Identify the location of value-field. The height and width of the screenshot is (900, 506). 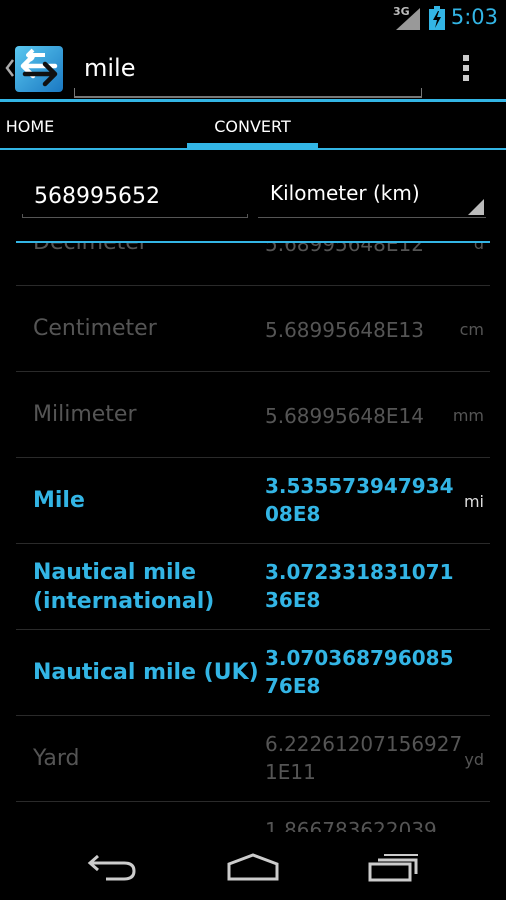
(135, 196).